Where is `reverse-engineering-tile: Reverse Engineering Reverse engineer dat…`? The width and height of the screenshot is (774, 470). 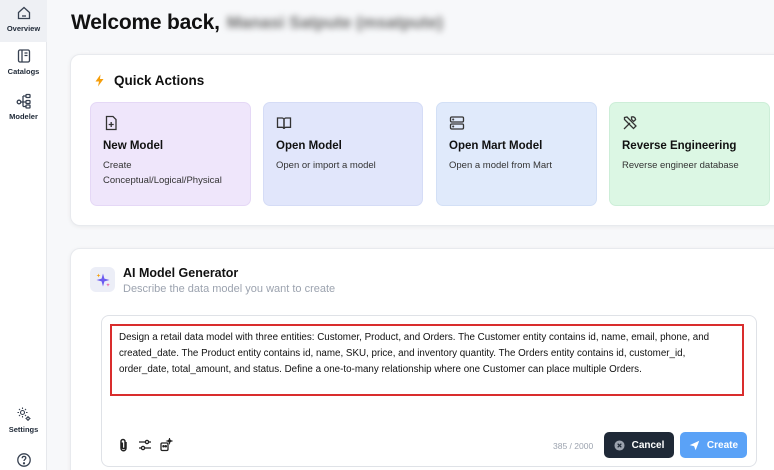
reverse-engineering-tile: Reverse Engineering Reverse engineer dat… is located at coordinates (689, 154).